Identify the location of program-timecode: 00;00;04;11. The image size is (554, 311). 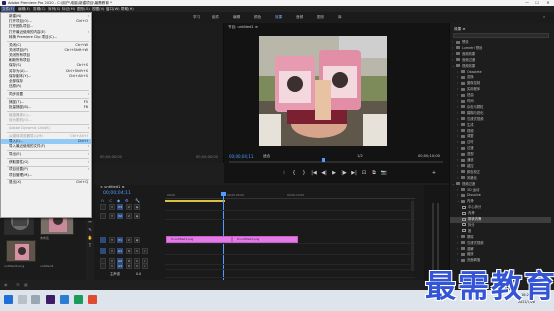
(241, 156).